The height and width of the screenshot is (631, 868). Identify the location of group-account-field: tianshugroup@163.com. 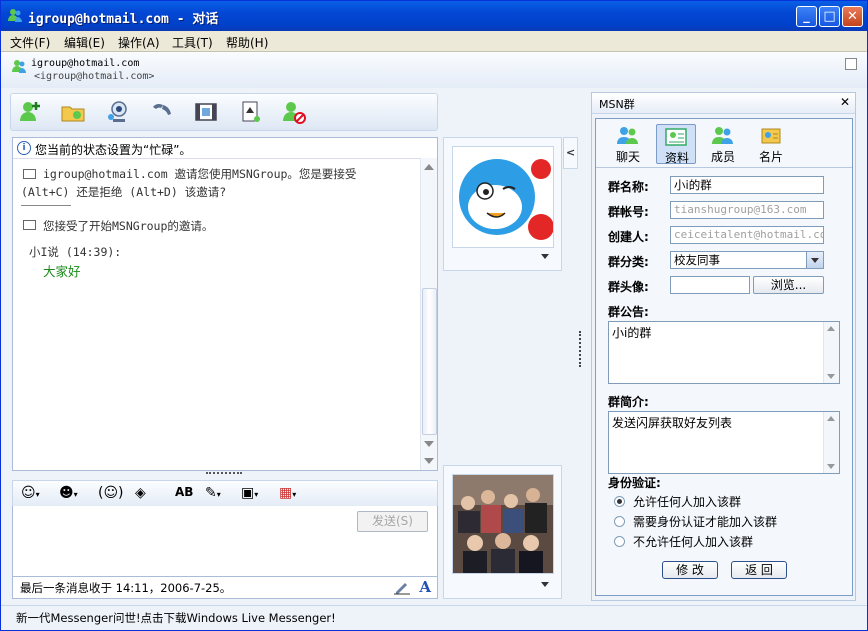
(747, 210).